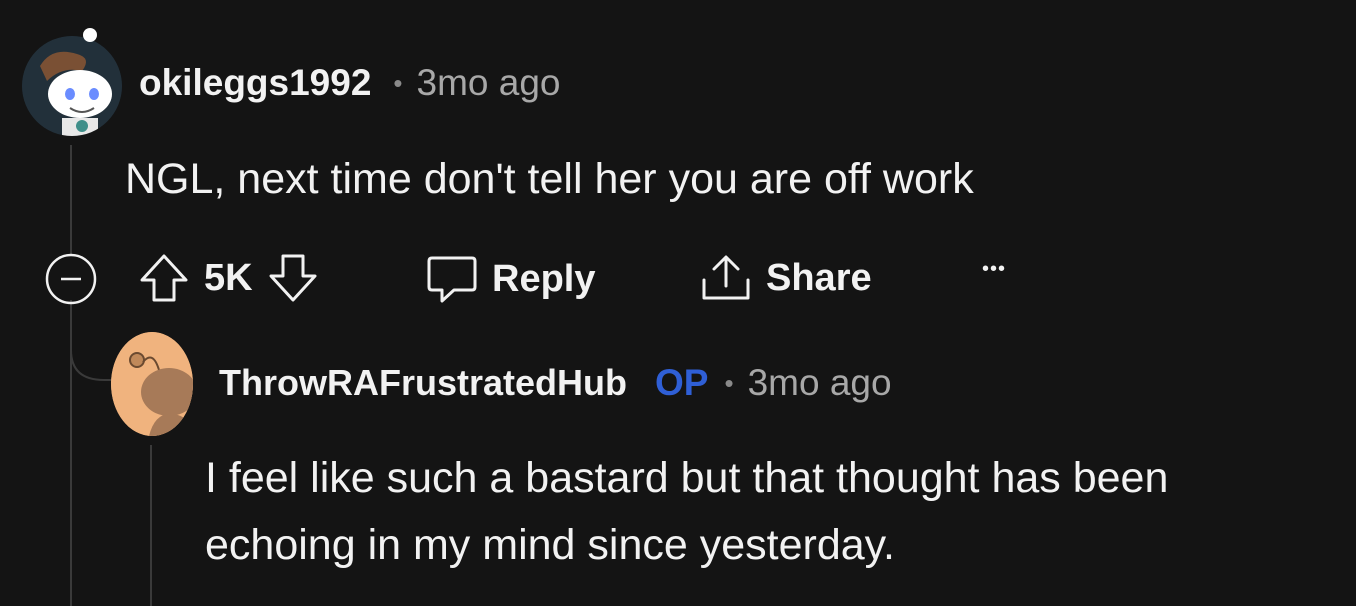 This screenshot has height=606, width=1356. I want to click on comment-username: okileggs1992, so click(255, 83).